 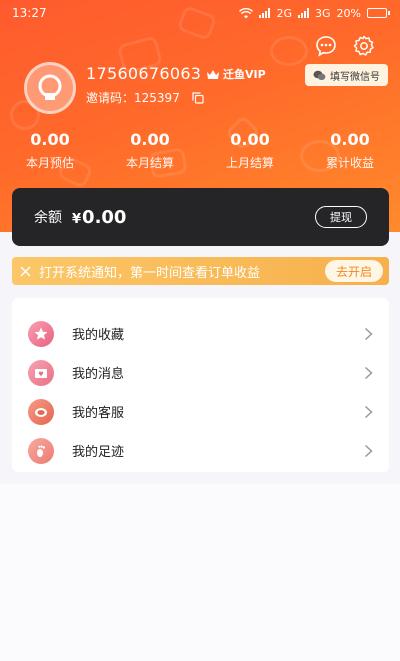 What do you see at coordinates (200, 372) in the screenshot?
I see `menu-item-messages: 我的消息` at bounding box center [200, 372].